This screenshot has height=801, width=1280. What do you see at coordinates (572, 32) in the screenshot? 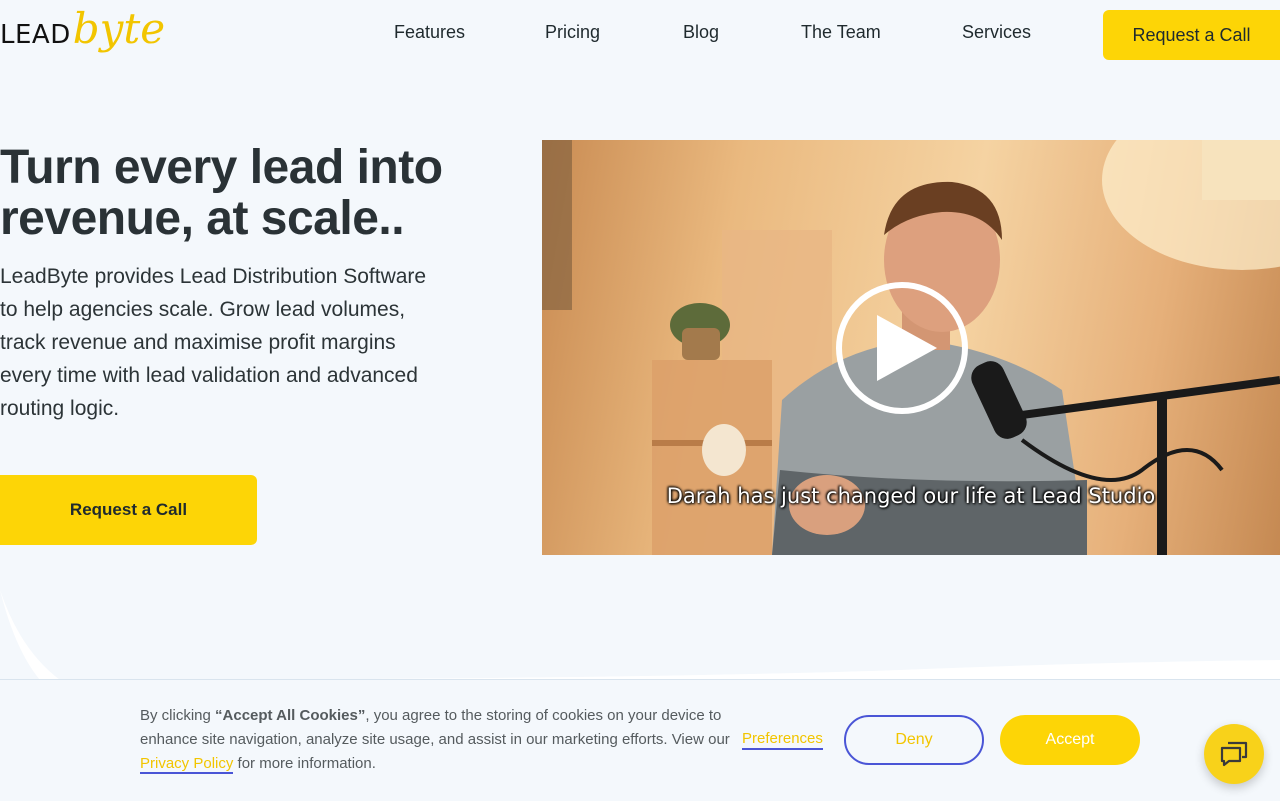
I see `nav-pricing: Pricing` at bounding box center [572, 32].